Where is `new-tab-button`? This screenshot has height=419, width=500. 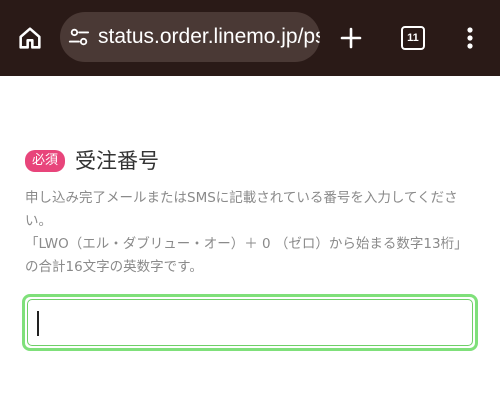
new-tab-button is located at coordinates (351, 38).